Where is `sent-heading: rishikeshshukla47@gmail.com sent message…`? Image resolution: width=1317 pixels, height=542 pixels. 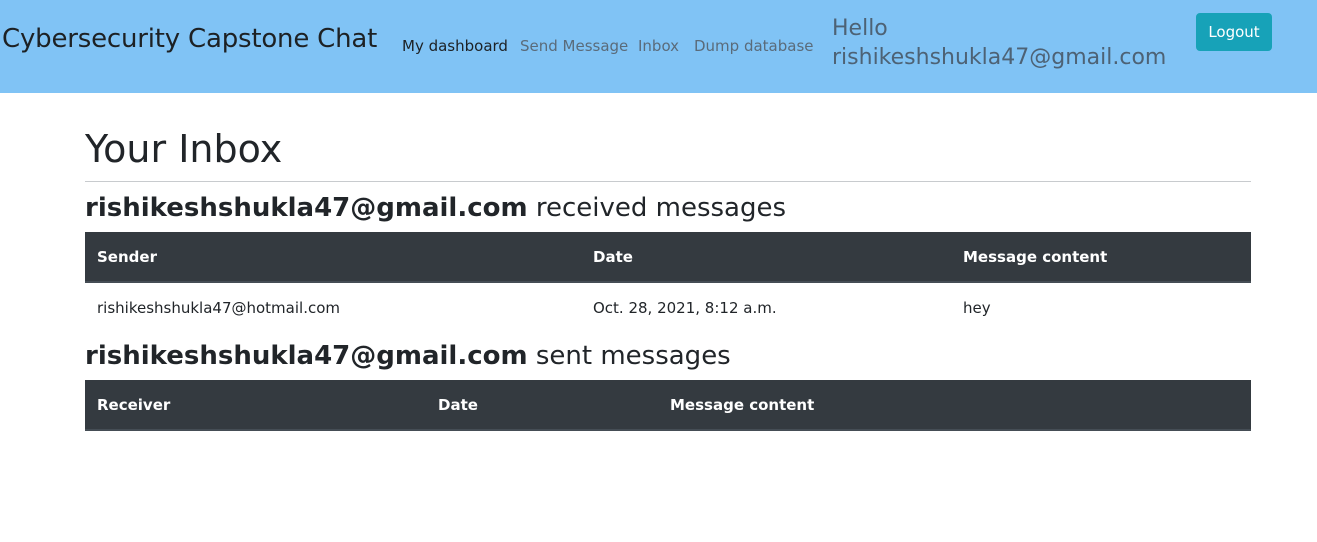
sent-heading: rishikeshshukla47@gmail.com sent message… is located at coordinates (668, 356).